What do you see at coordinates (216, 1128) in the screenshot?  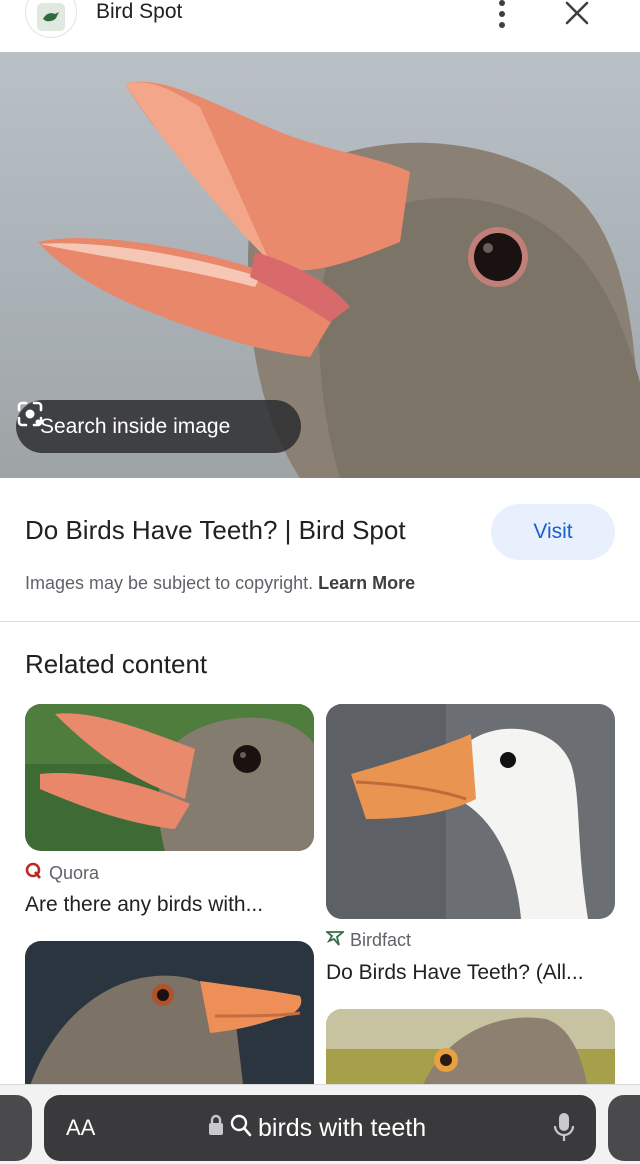 I see `lock-icon` at bounding box center [216, 1128].